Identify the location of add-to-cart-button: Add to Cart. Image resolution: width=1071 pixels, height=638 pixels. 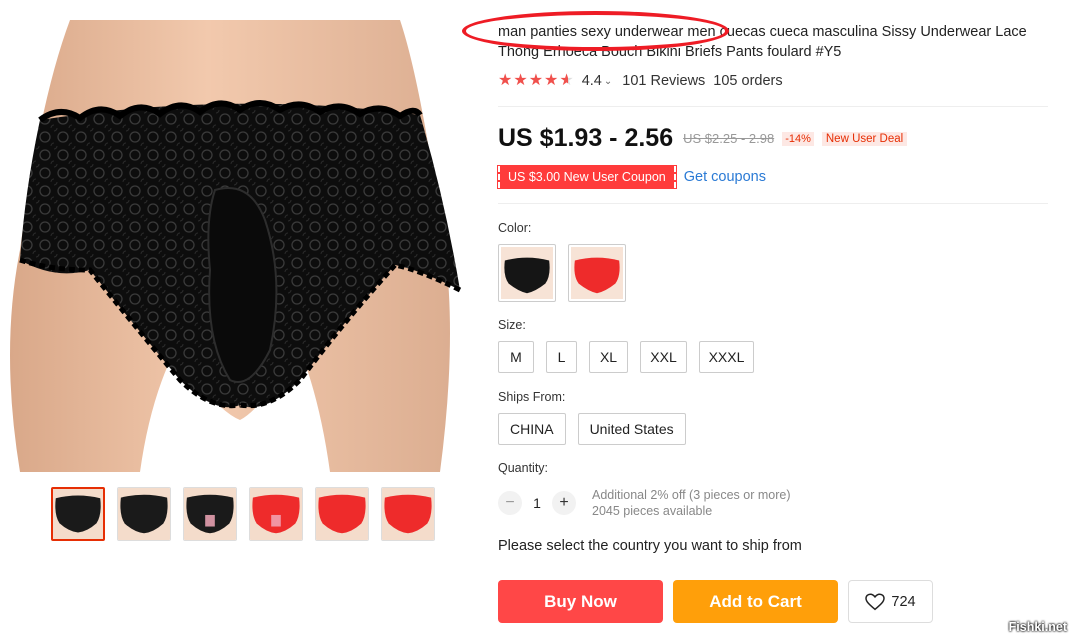
(755, 601).